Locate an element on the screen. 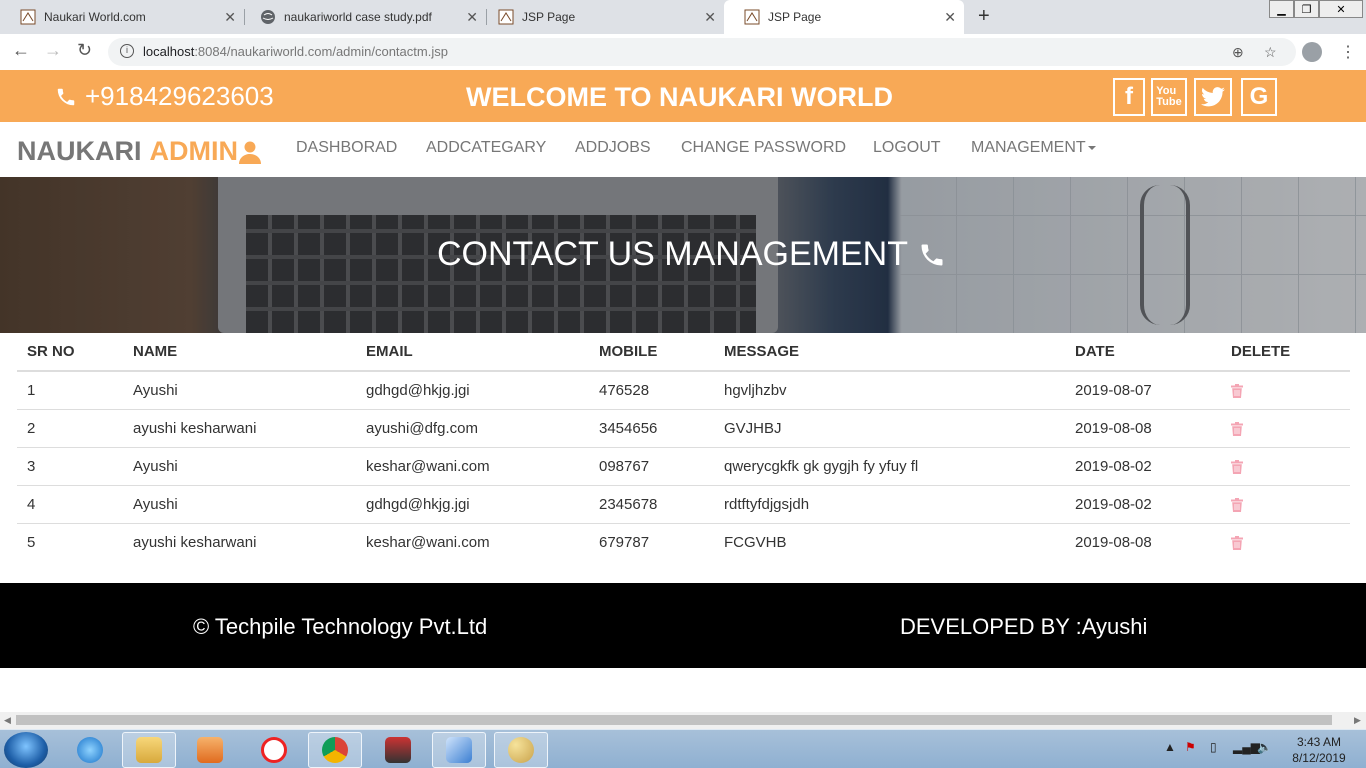  internet-explorer-icon is located at coordinates (90, 750).